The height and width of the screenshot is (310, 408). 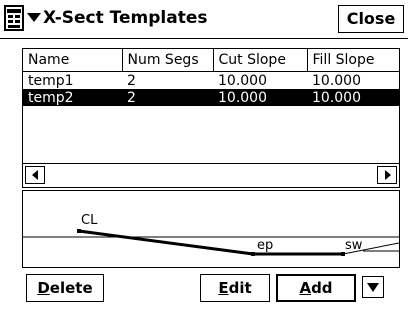 What do you see at coordinates (210, 242) in the screenshot?
I see `template-profile` at bounding box center [210, 242].